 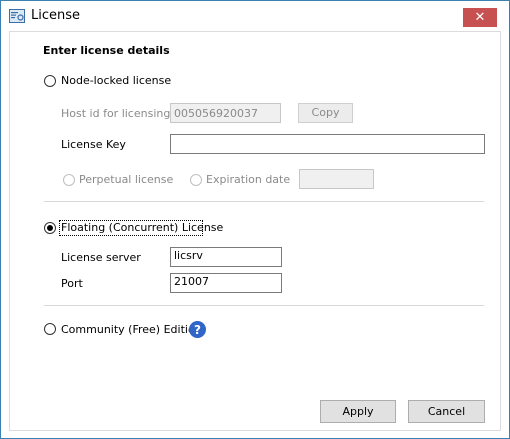 What do you see at coordinates (196, 180) in the screenshot?
I see `expiration-date-radio` at bounding box center [196, 180].